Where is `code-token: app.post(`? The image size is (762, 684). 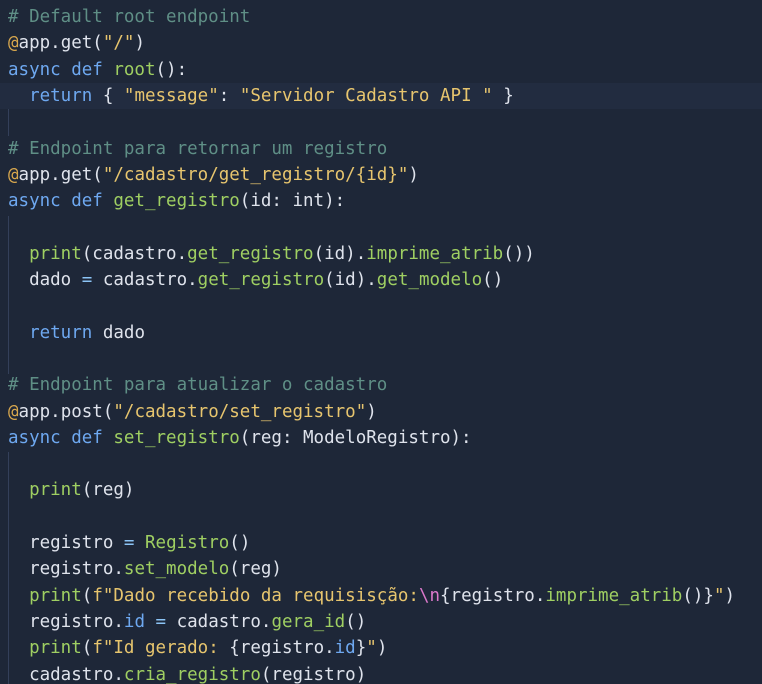
code-token: app.post( is located at coordinates (66, 411).